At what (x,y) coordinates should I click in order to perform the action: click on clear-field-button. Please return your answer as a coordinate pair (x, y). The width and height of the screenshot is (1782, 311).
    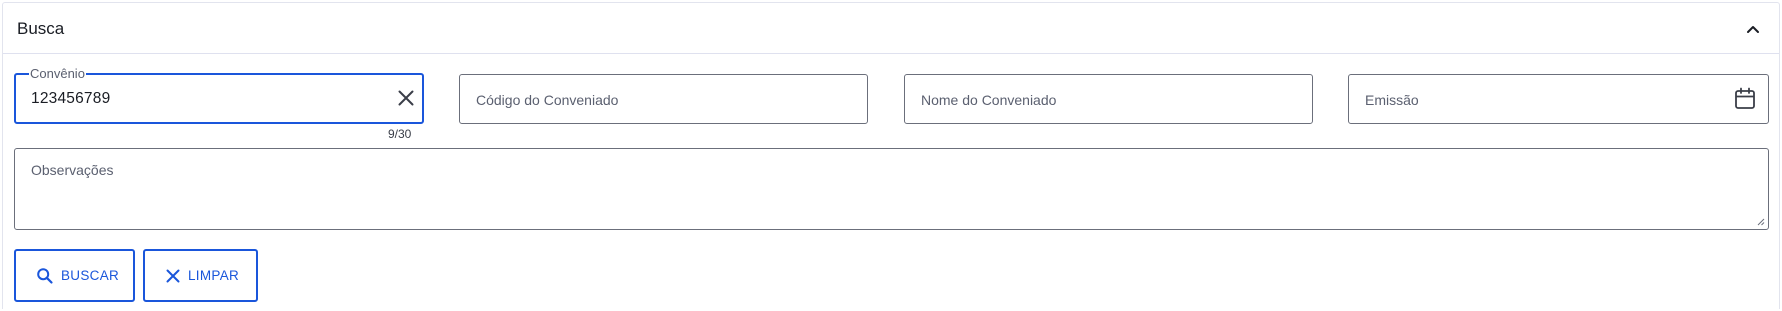
    Looking at the image, I should click on (406, 98).